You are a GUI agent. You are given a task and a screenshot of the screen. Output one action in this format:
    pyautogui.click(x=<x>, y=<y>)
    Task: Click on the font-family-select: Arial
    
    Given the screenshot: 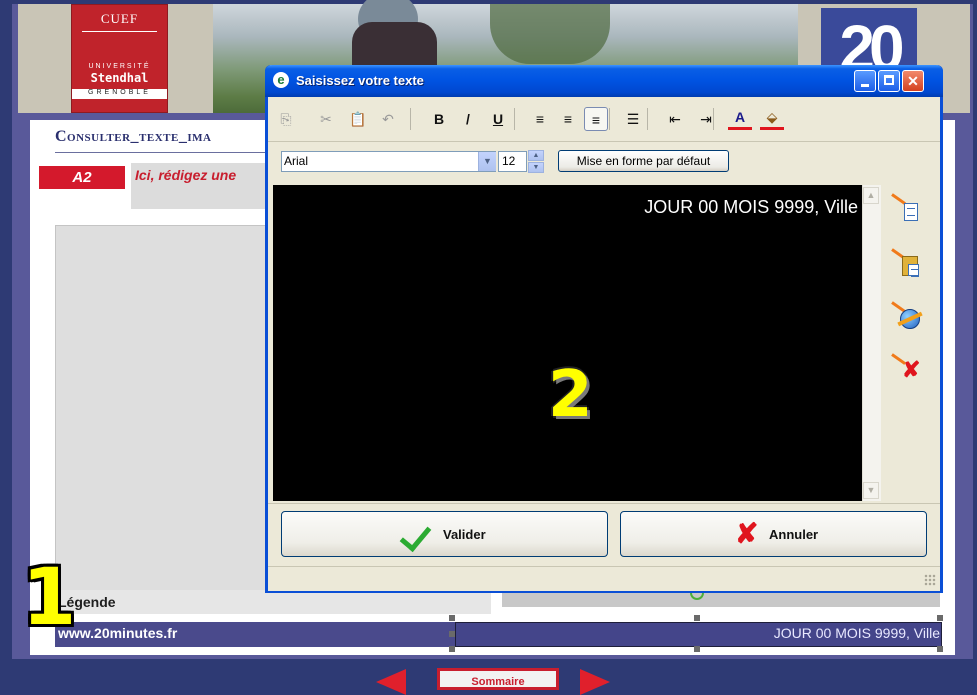 What is the action you would take?
    pyautogui.click(x=388, y=161)
    